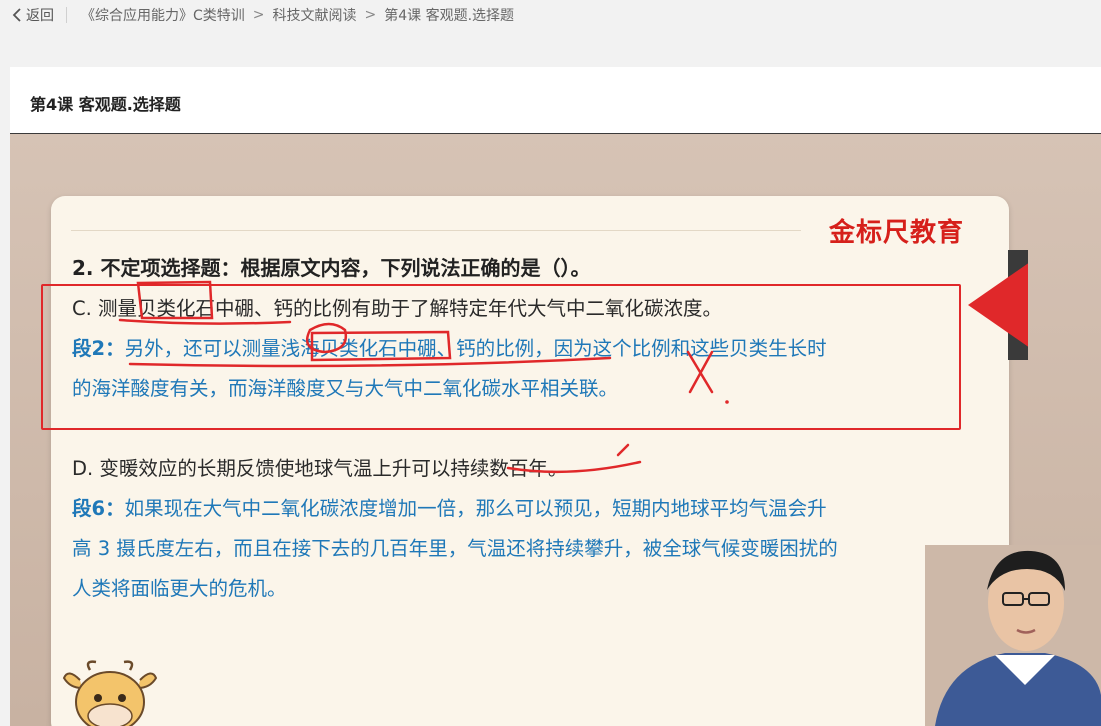 This screenshot has height=726, width=1101. What do you see at coordinates (475, 508) in the screenshot?
I see `paragraph-6-text: 如果现在大气中二氧化碳浓度增加一倍，那么可以预见，短期内地球平均气温会升` at bounding box center [475, 508].